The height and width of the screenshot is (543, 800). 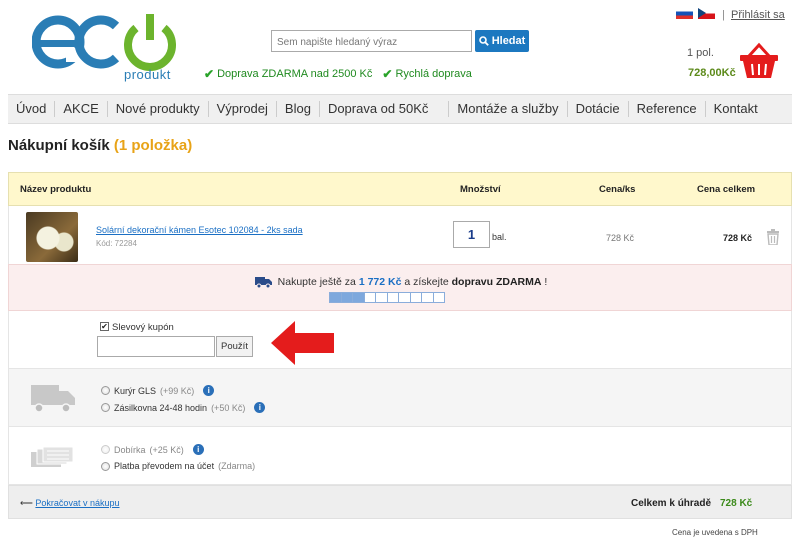 What do you see at coordinates (712, 73) in the screenshot?
I see `cart-total: 728,00Kč` at bounding box center [712, 73].